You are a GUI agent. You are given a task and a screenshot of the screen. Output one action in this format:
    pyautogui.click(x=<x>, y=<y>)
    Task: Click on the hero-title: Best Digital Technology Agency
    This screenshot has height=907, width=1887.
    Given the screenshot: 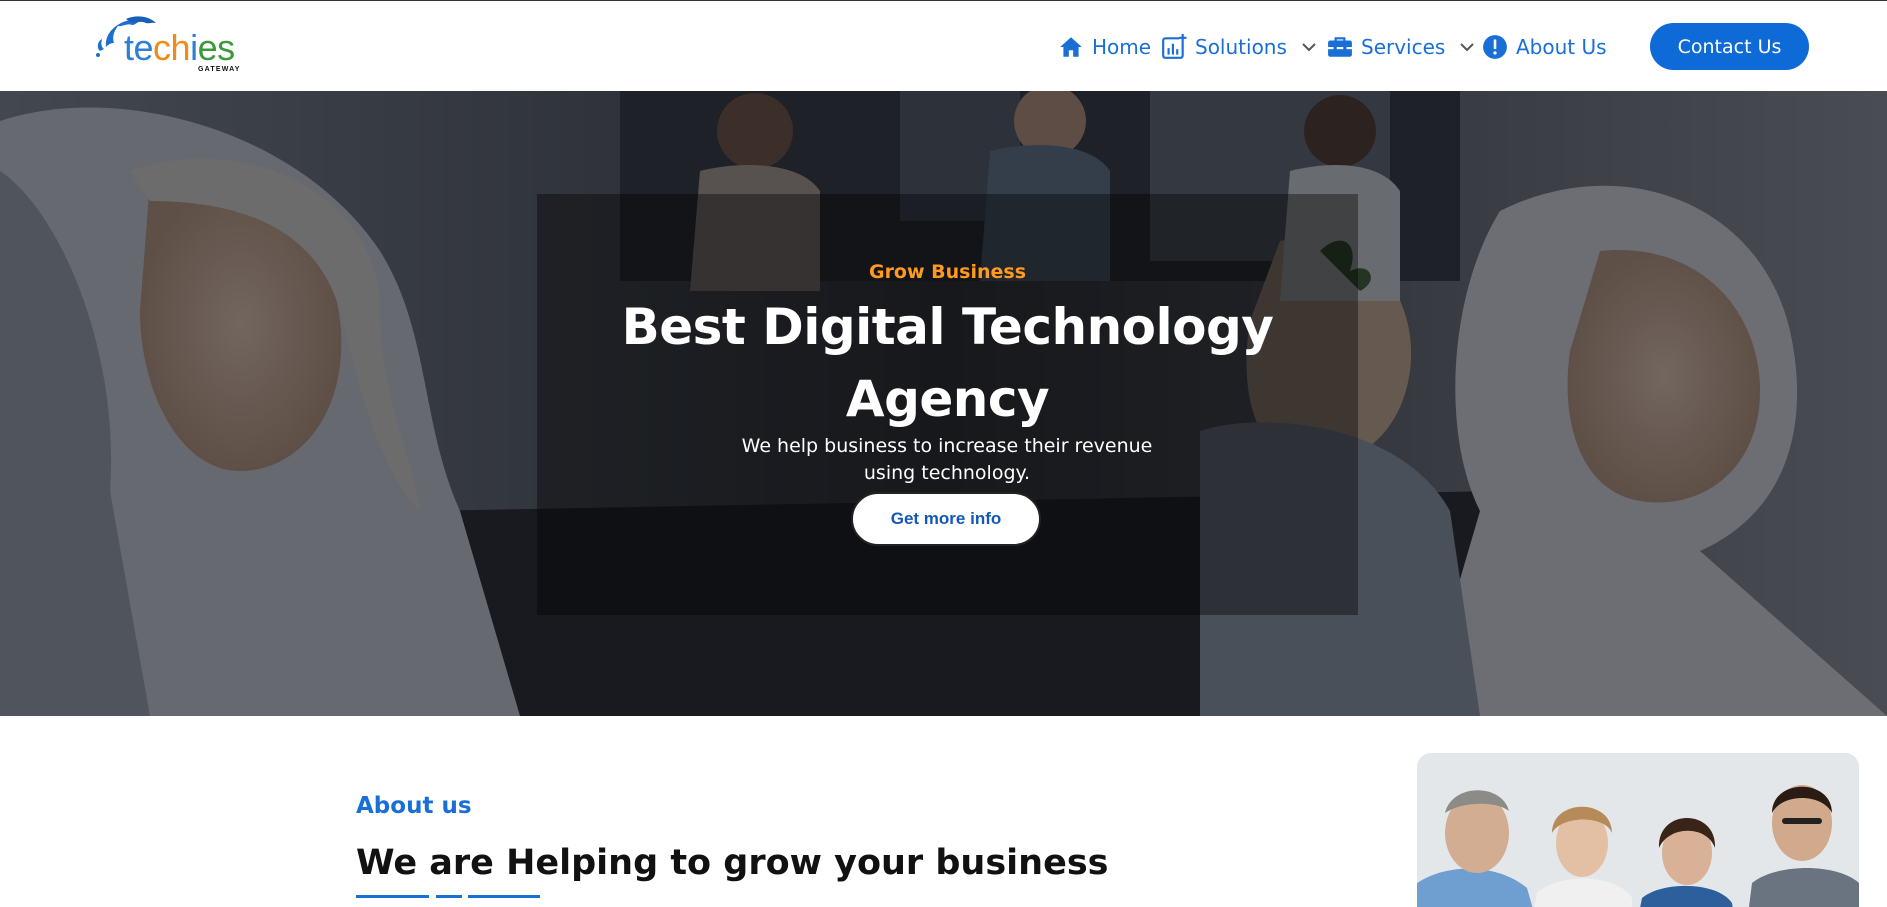 What is the action you would take?
    pyautogui.click(x=947, y=363)
    